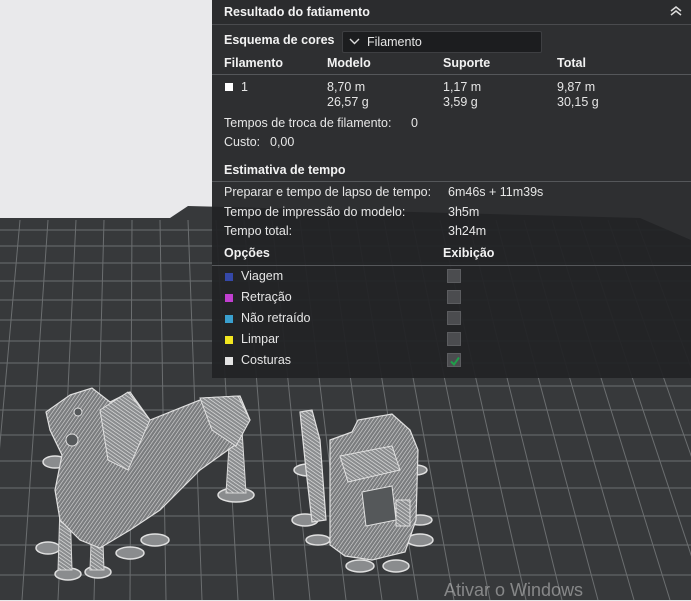 This screenshot has width=691, height=601. Describe the element at coordinates (394, 42) in the screenshot. I see `color-scheme-value: Filamento` at that location.